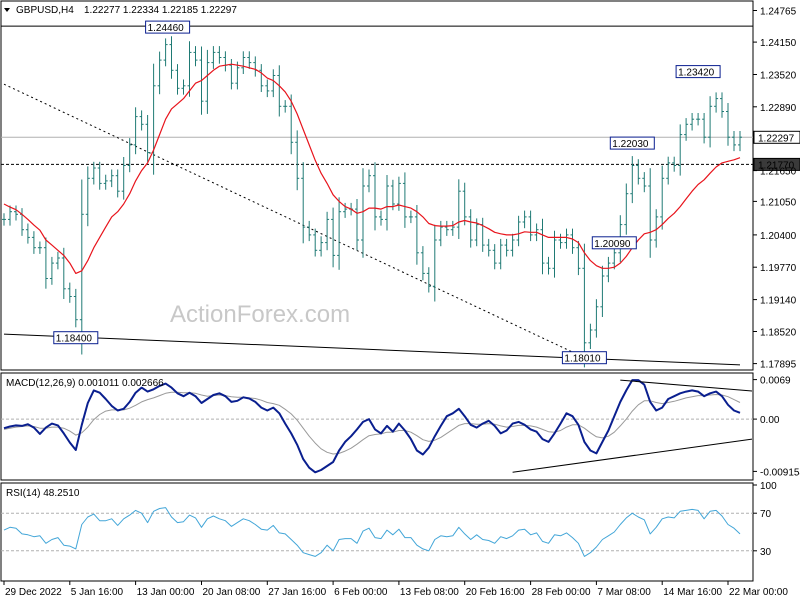 The height and width of the screenshot is (600, 800). I want to click on y-tick-label: 1.21650, so click(778, 172).